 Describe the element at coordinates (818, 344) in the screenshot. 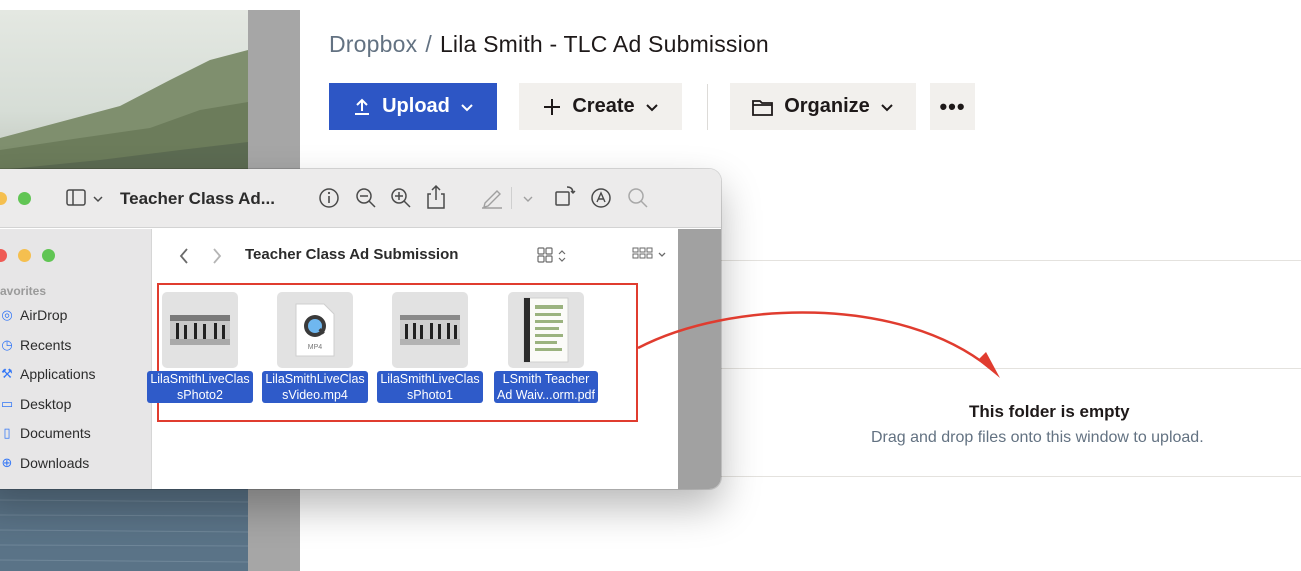

I see `annotation-arrow` at that location.